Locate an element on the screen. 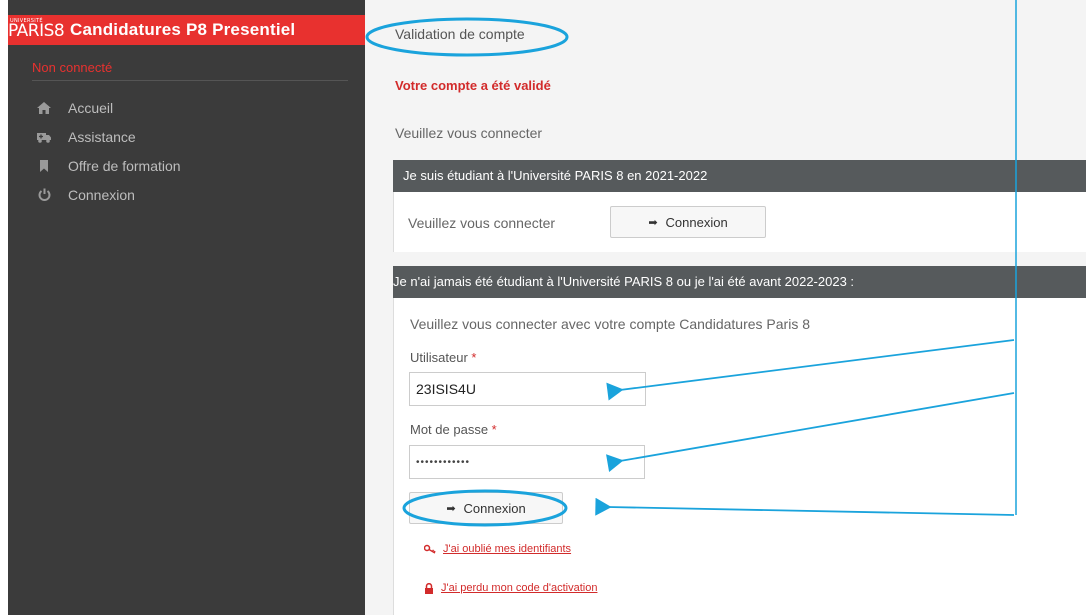 Image resolution: width=1086 pixels, height=615 pixels. login-hint: Veuillez vous connecter is located at coordinates (469, 133).